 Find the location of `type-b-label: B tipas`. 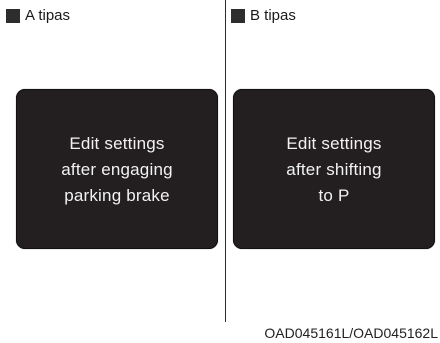

type-b-label: B tipas is located at coordinates (273, 15).